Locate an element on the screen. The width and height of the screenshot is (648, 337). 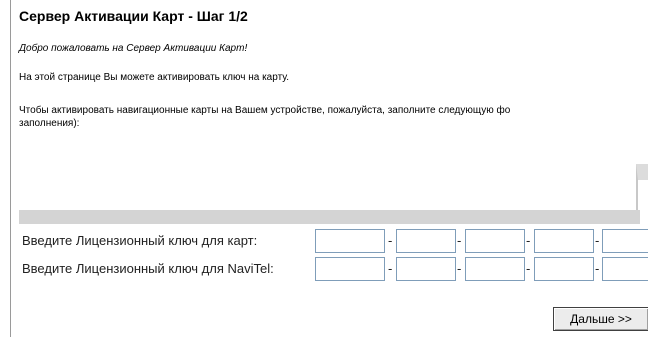
horizontal-scrollbar is located at coordinates (329, 217).